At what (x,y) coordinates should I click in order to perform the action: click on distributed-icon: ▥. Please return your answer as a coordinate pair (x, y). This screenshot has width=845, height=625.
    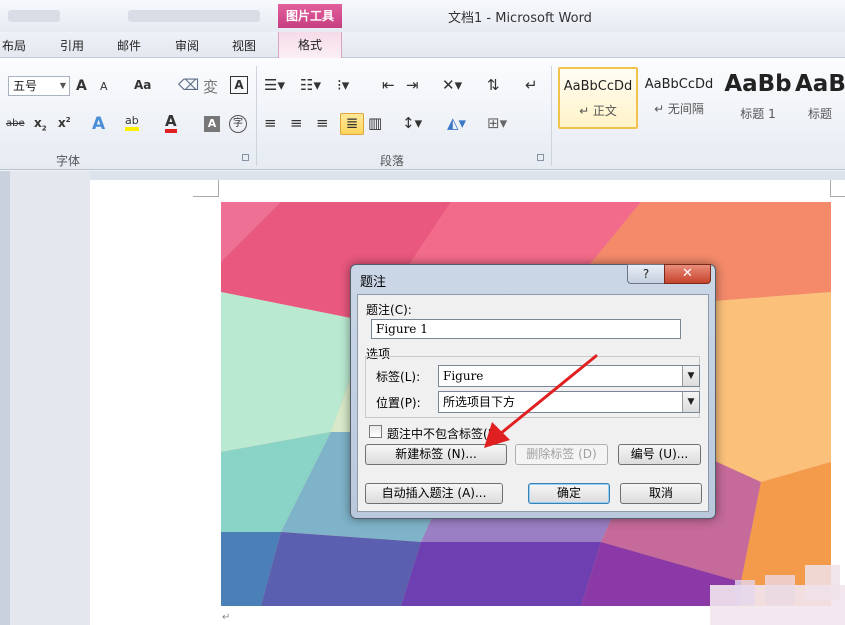
    Looking at the image, I should click on (375, 123).